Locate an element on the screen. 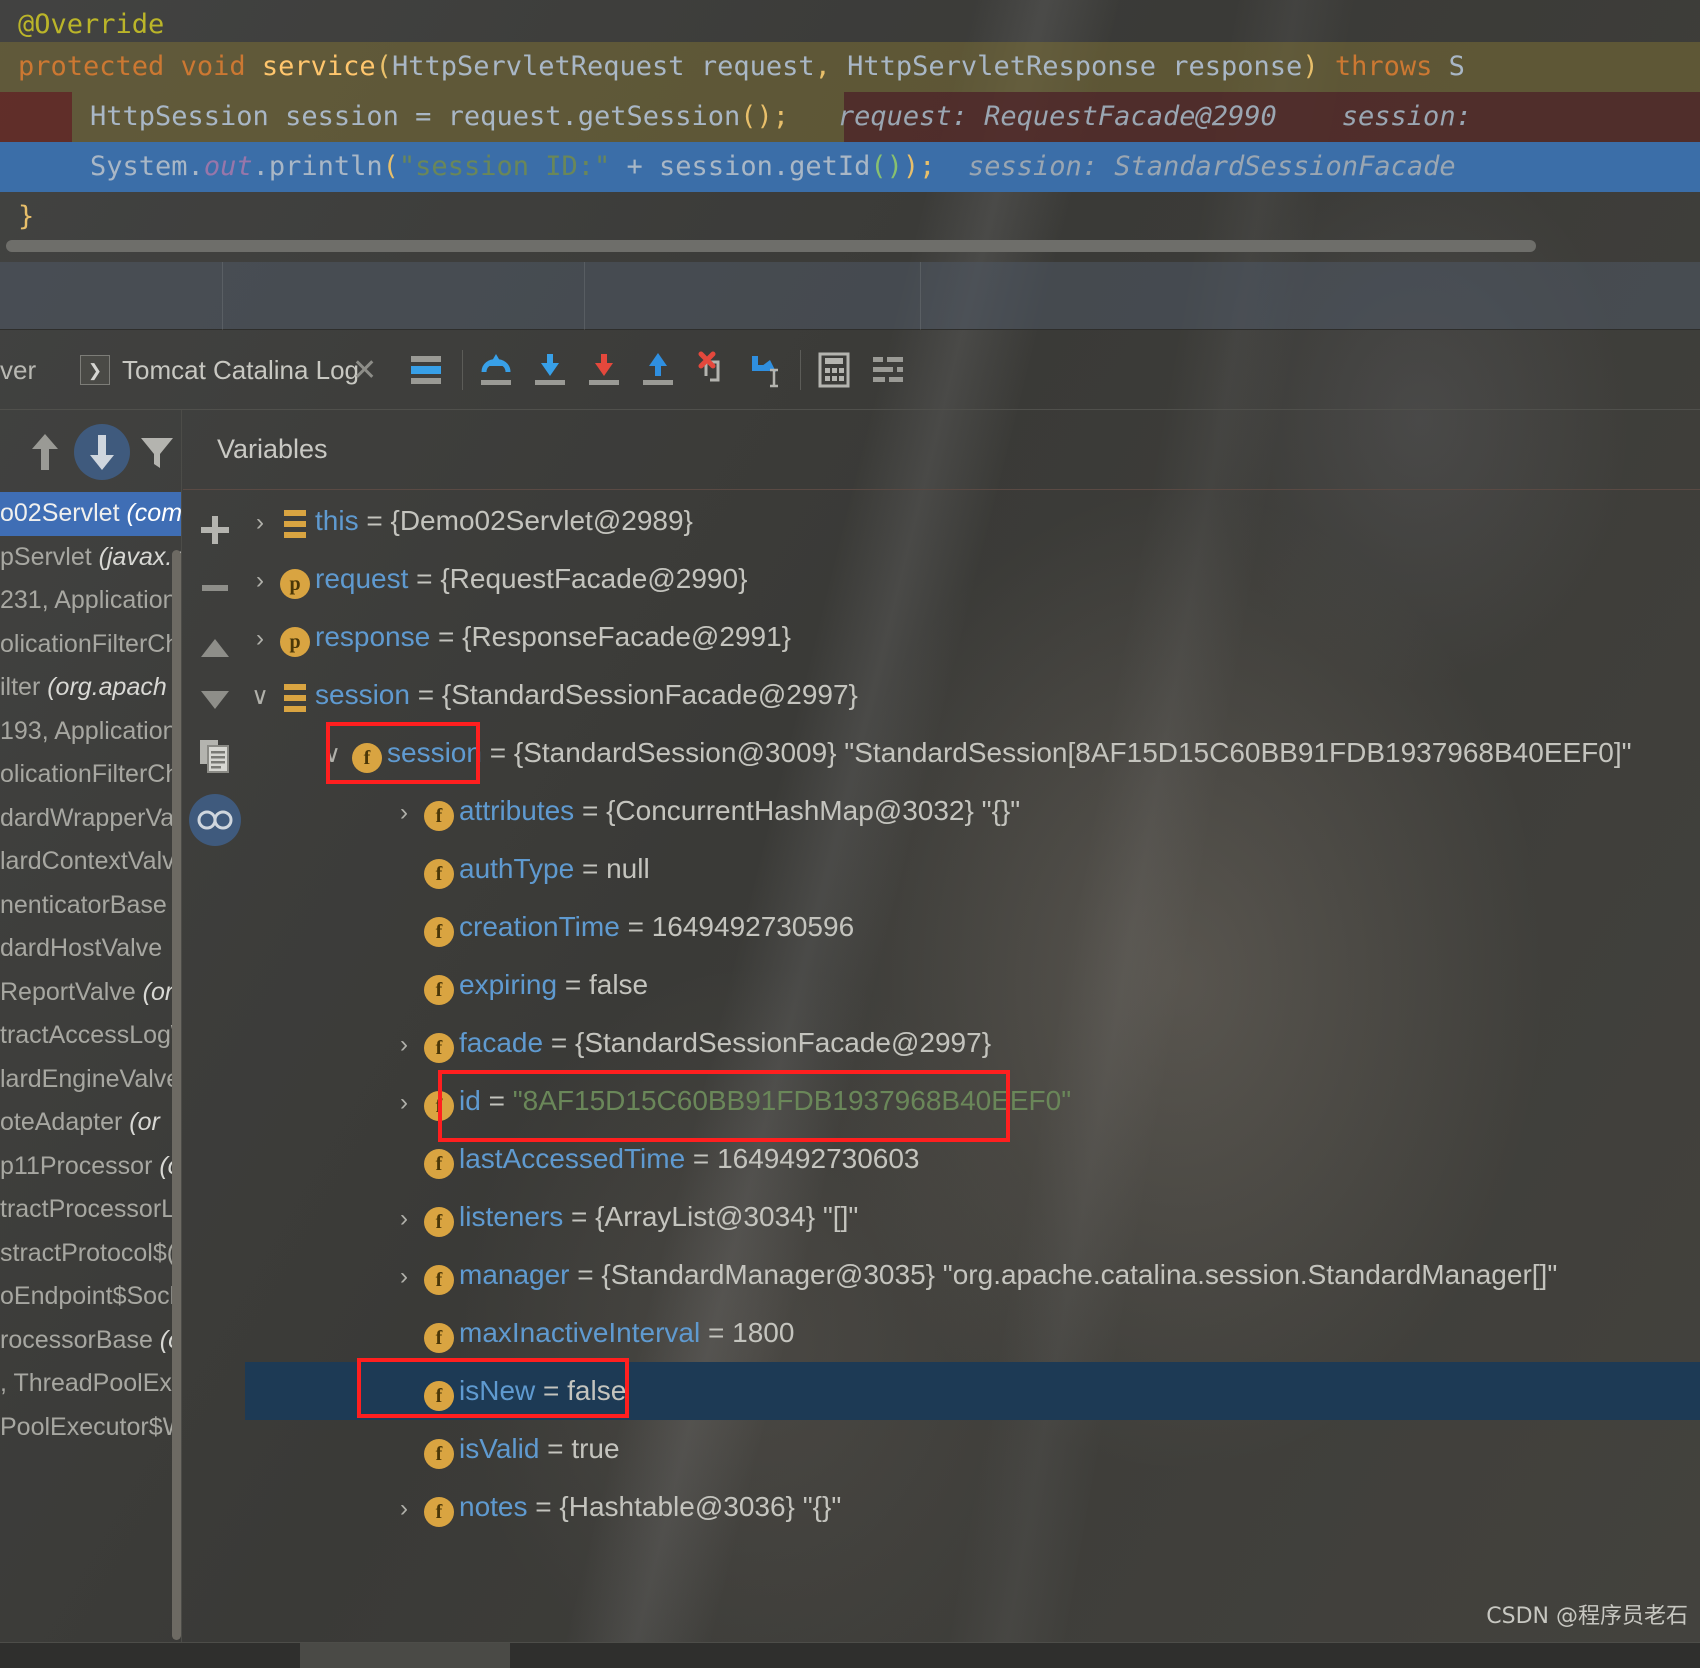 Image resolution: width=1700 pixels, height=1668 pixels. variable-row: f isNew = false is located at coordinates (972, 1391).